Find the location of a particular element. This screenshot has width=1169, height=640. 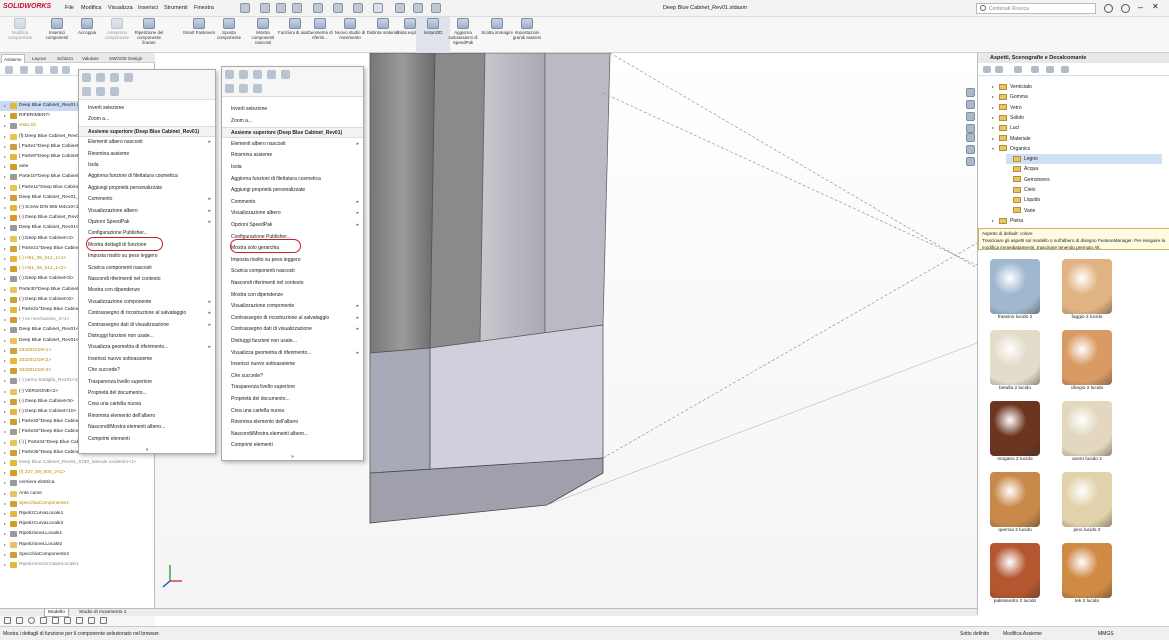

menu-item-trasparenza-livello-superiore: Trasparenza livello superiore is located at coordinates (292, 387).